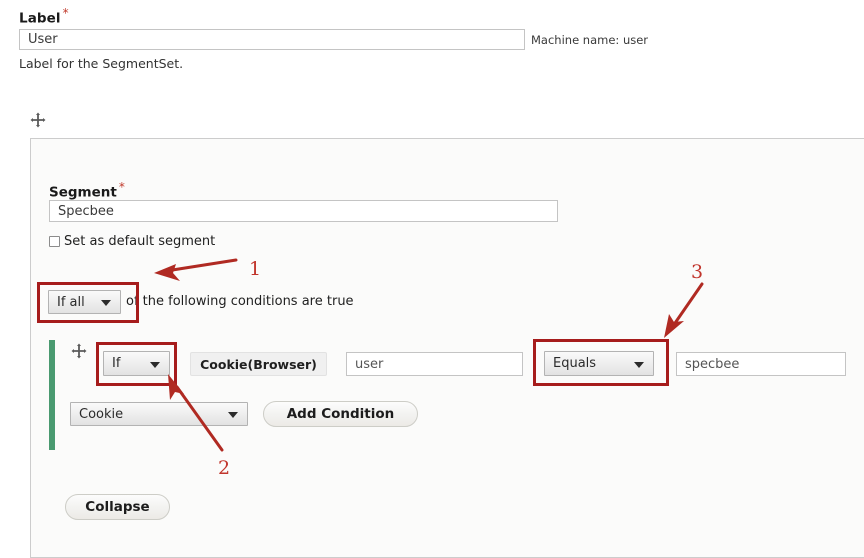 The image size is (864, 558). Describe the element at coordinates (255, 269) in the screenshot. I see `annotation-number-1: 1` at that location.